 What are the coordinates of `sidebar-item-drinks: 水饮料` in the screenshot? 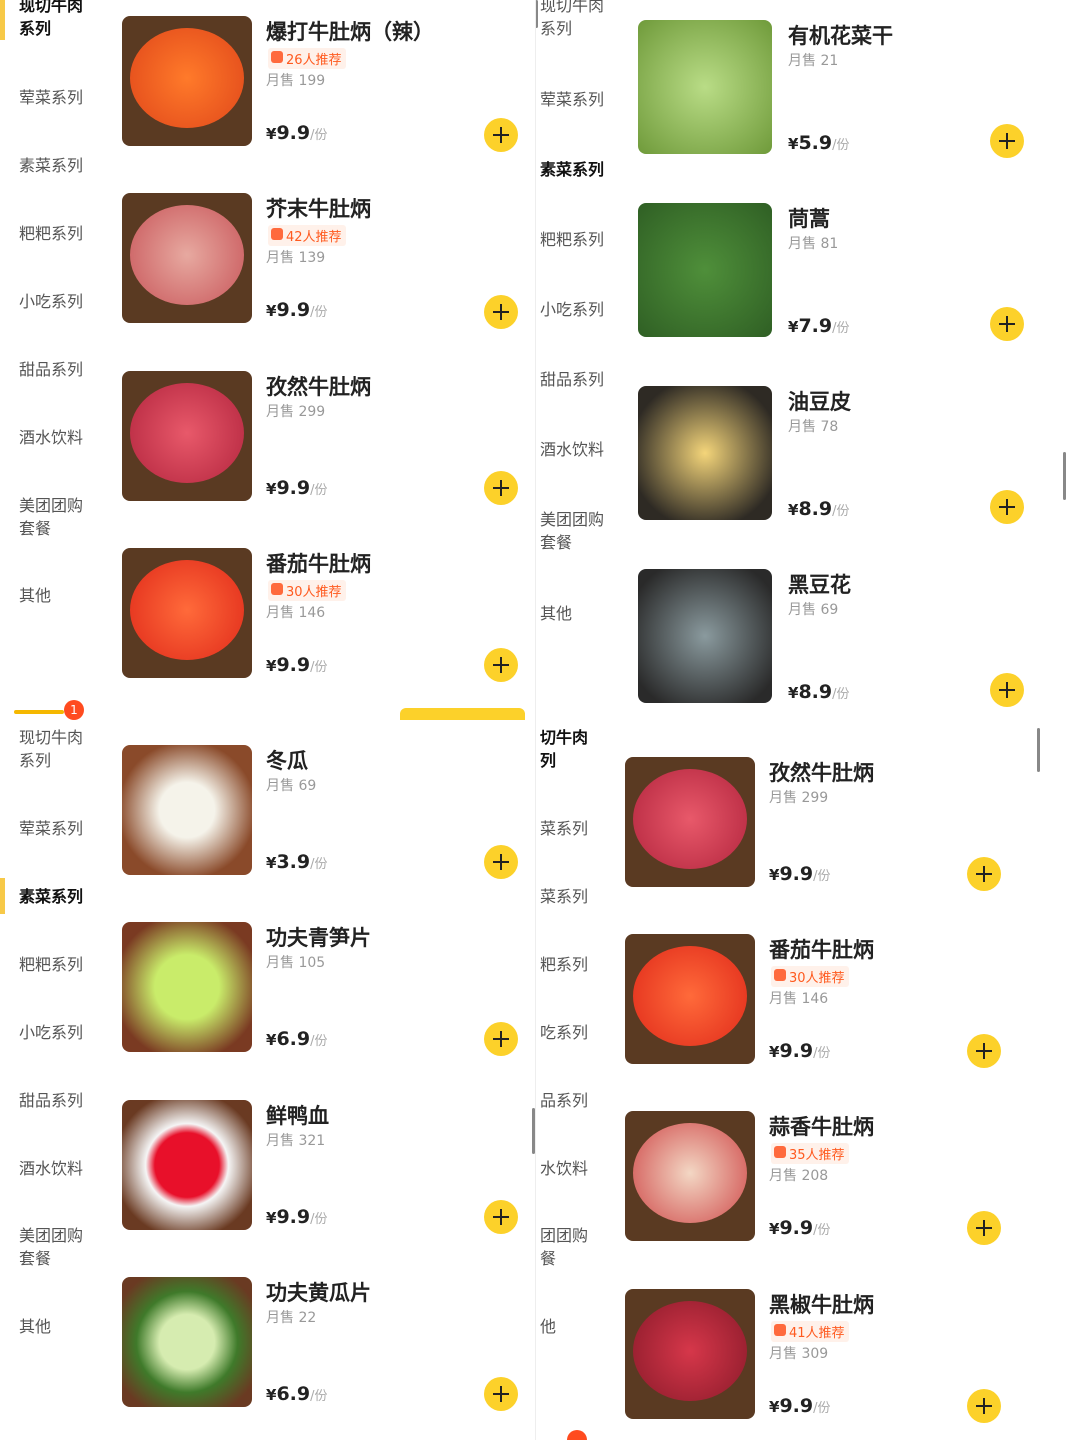 It's located at (580, 1168).